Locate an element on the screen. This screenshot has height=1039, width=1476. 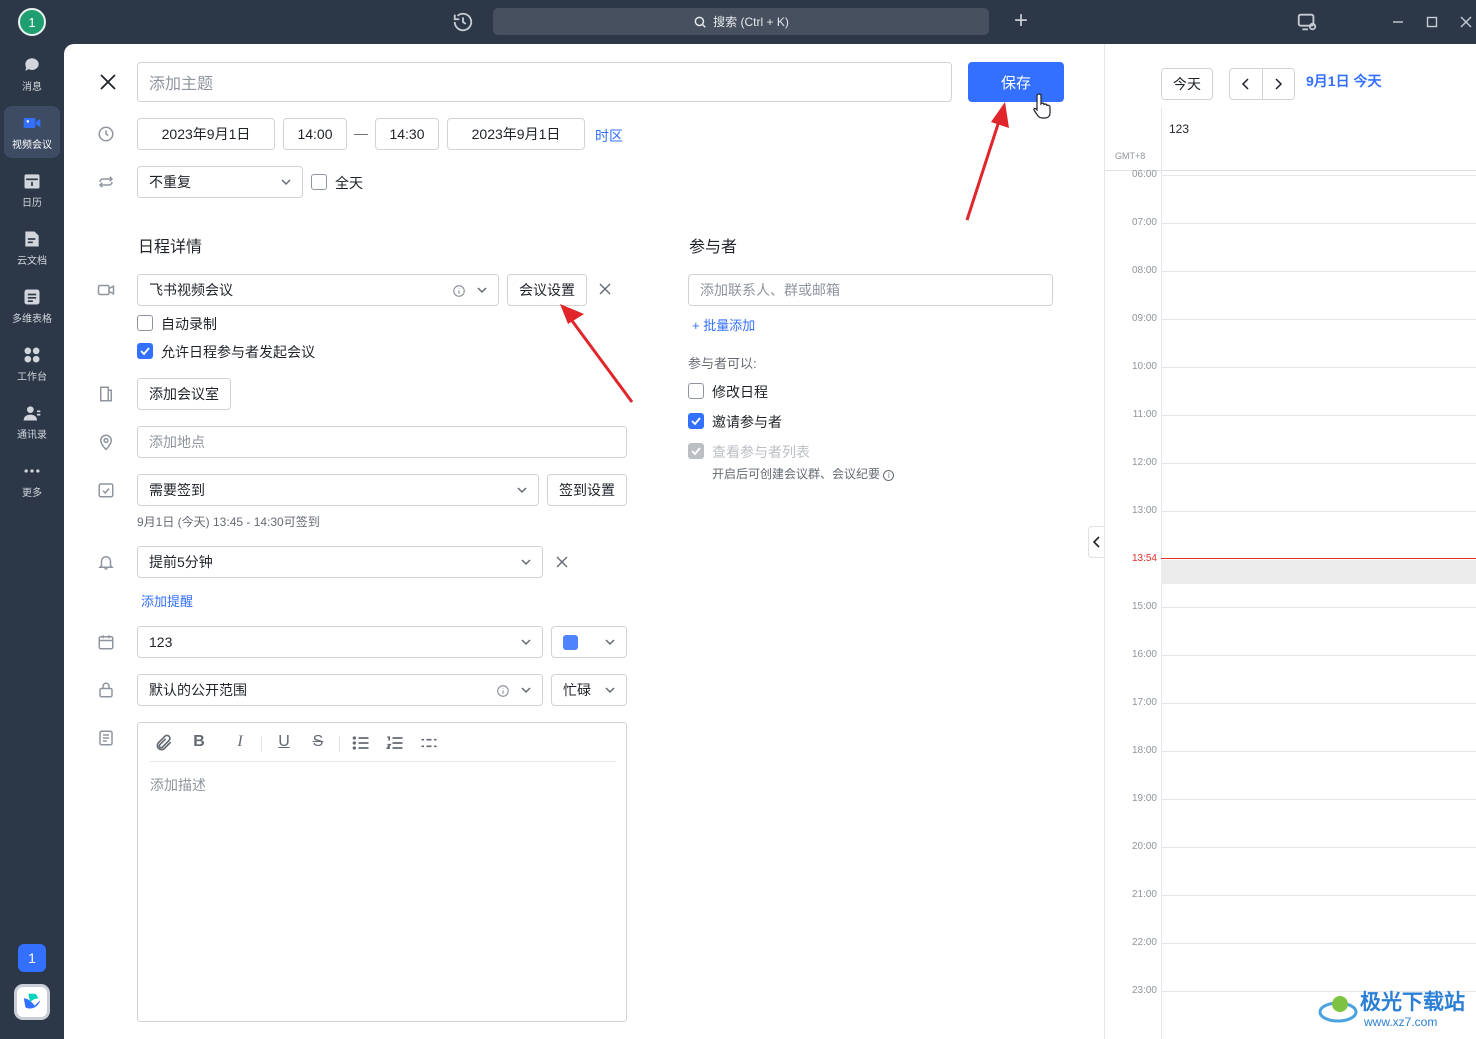
rail-item-more: 更多 is located at coordinates (32, 480).